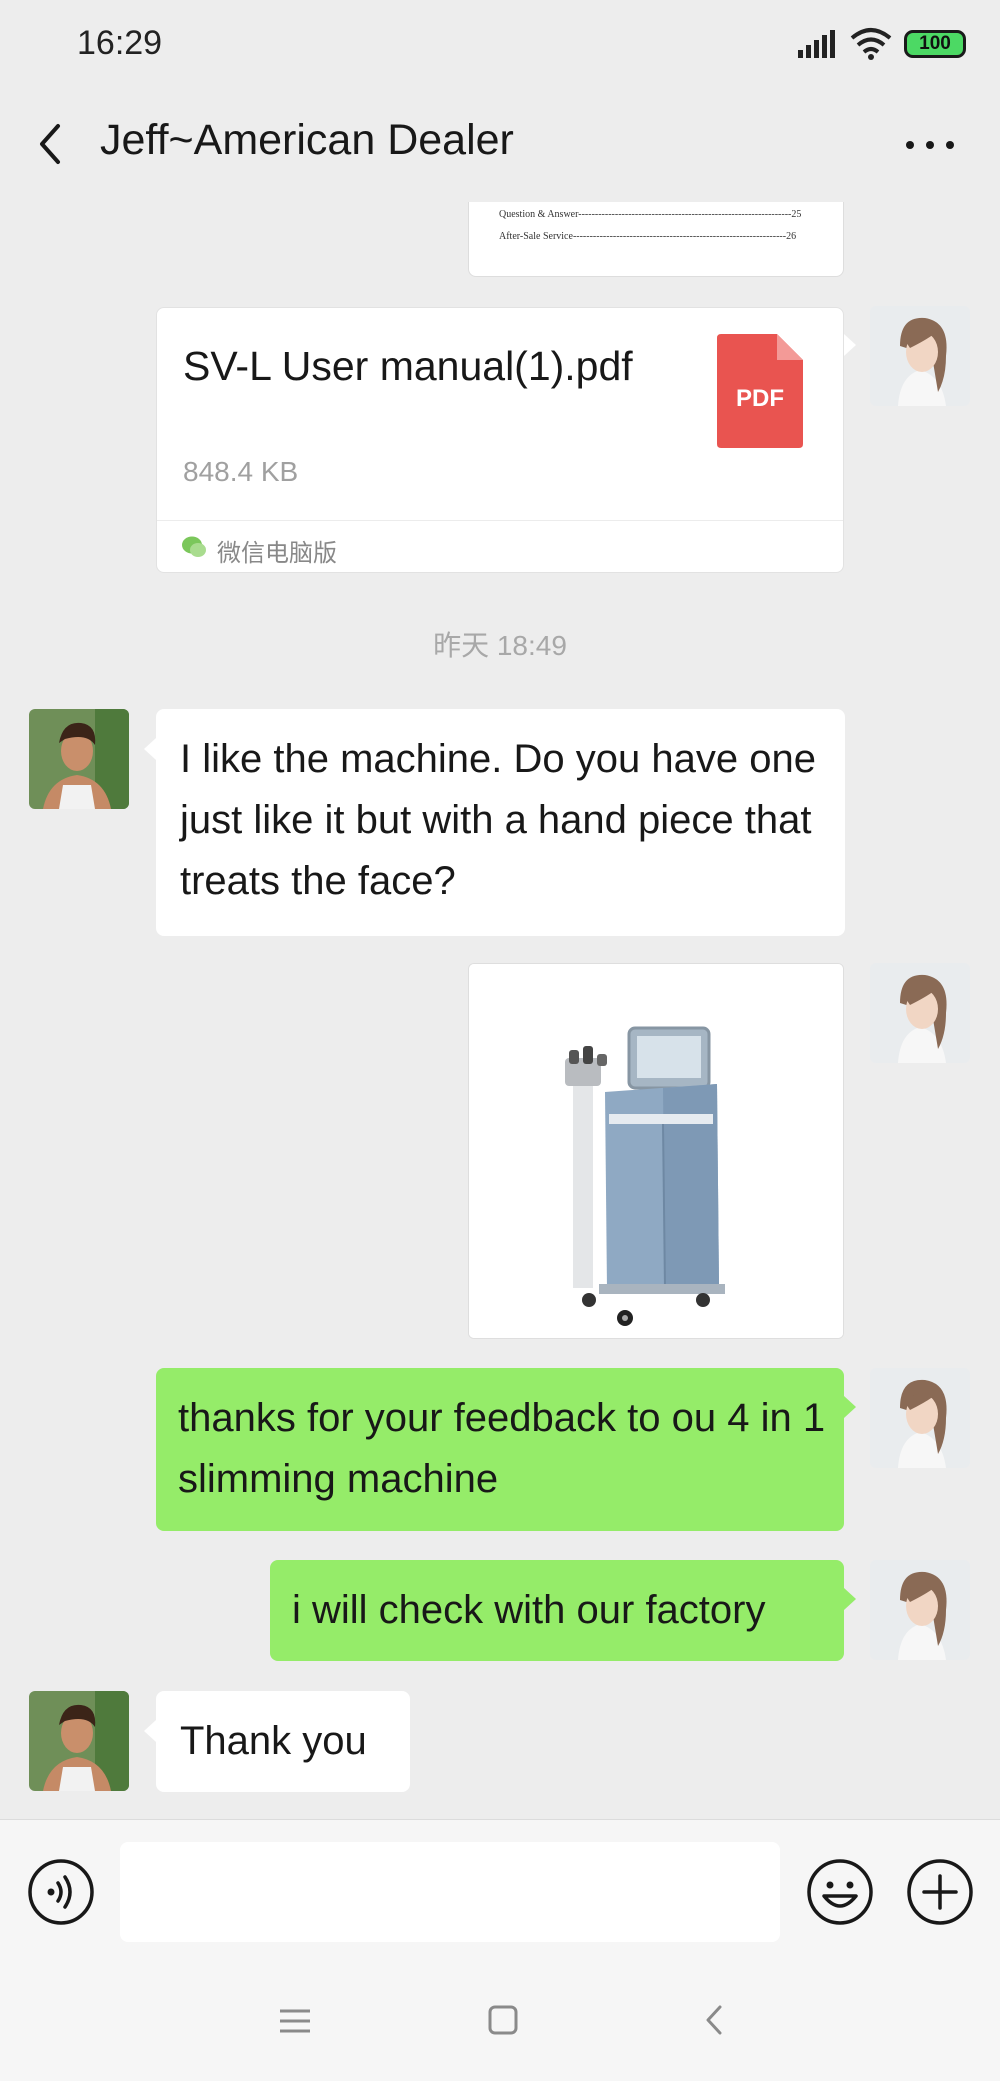 This screenshot has width=1000, height=2081. I want to click on message-text: Thank you, so click(273, 1741).